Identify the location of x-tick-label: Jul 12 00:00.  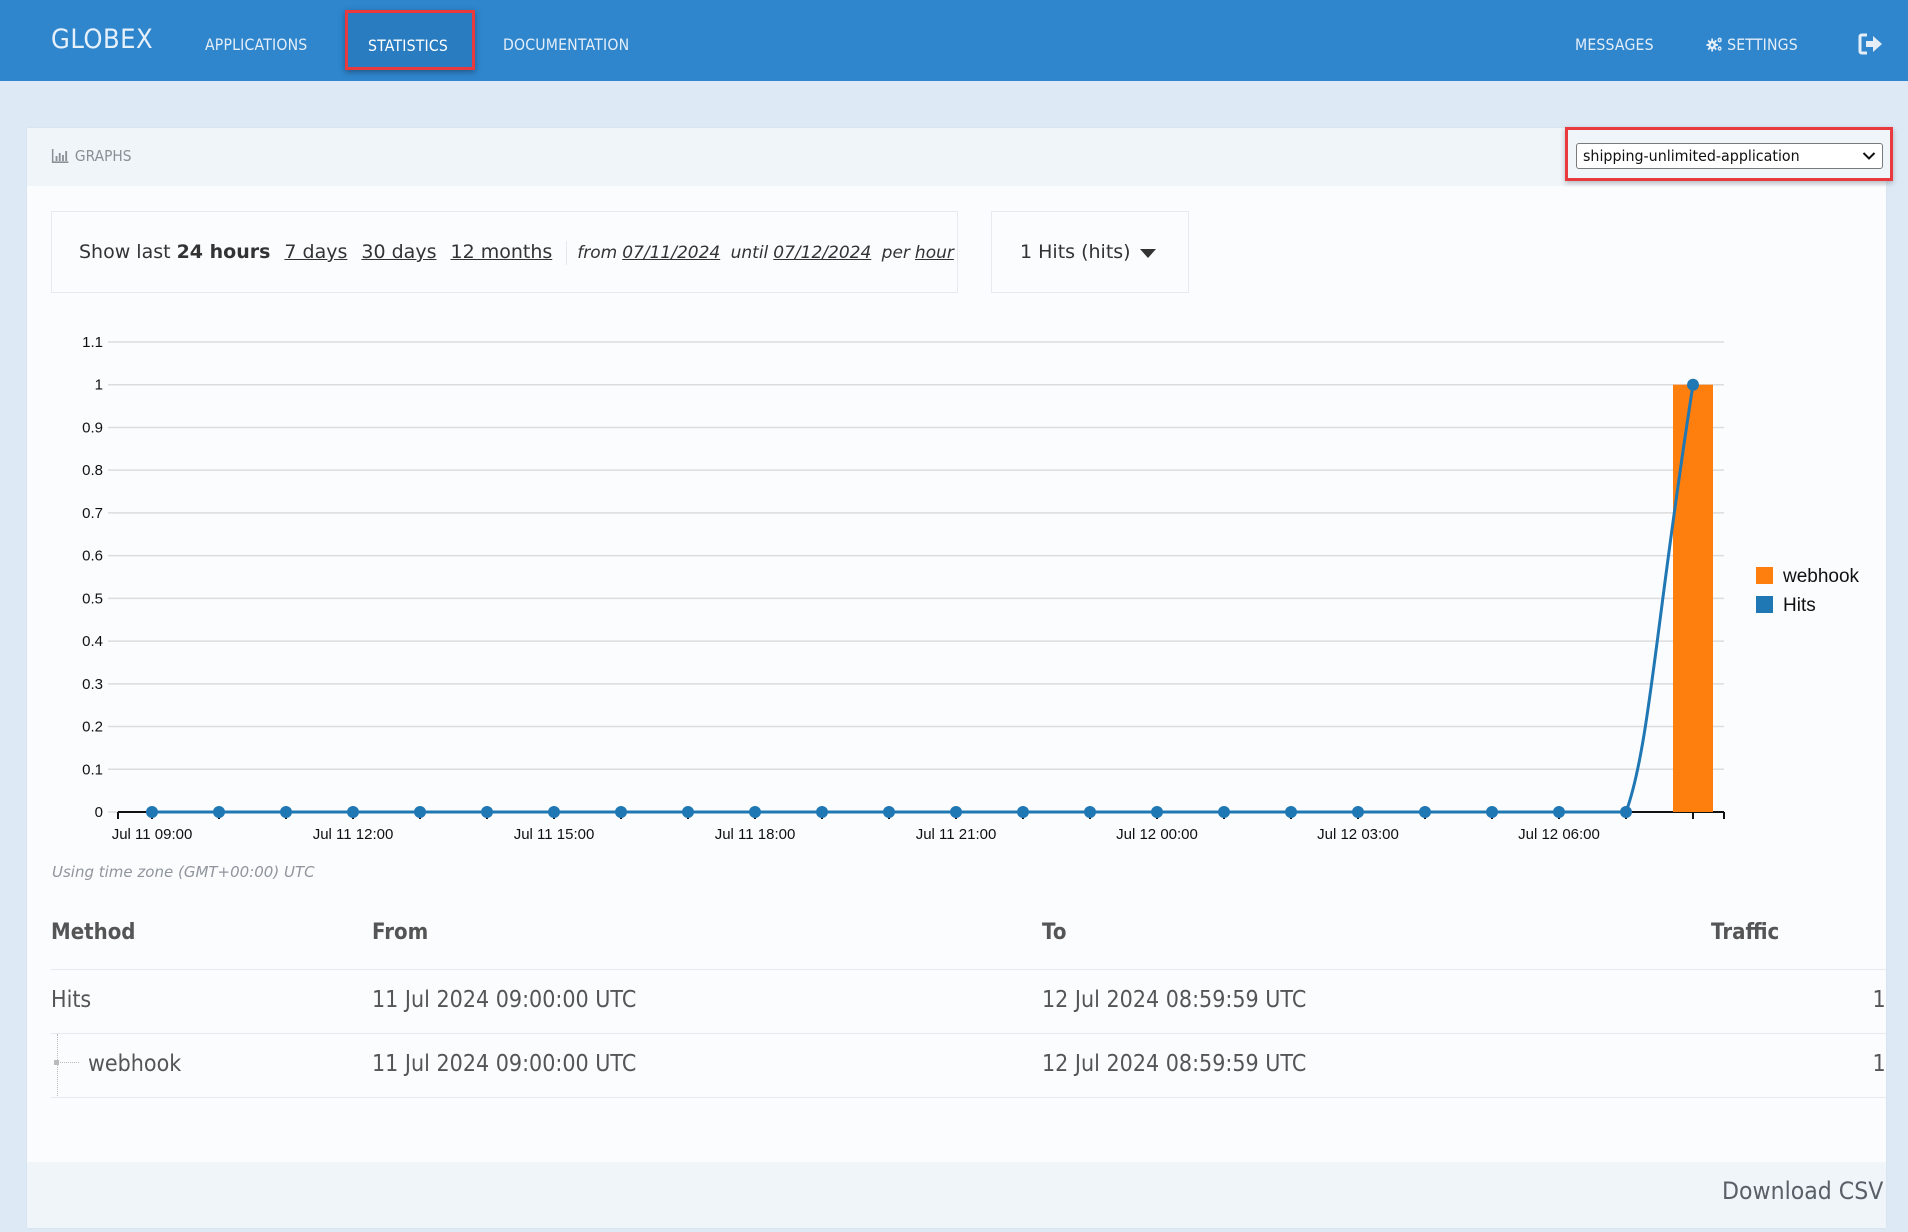
(1157, 834).